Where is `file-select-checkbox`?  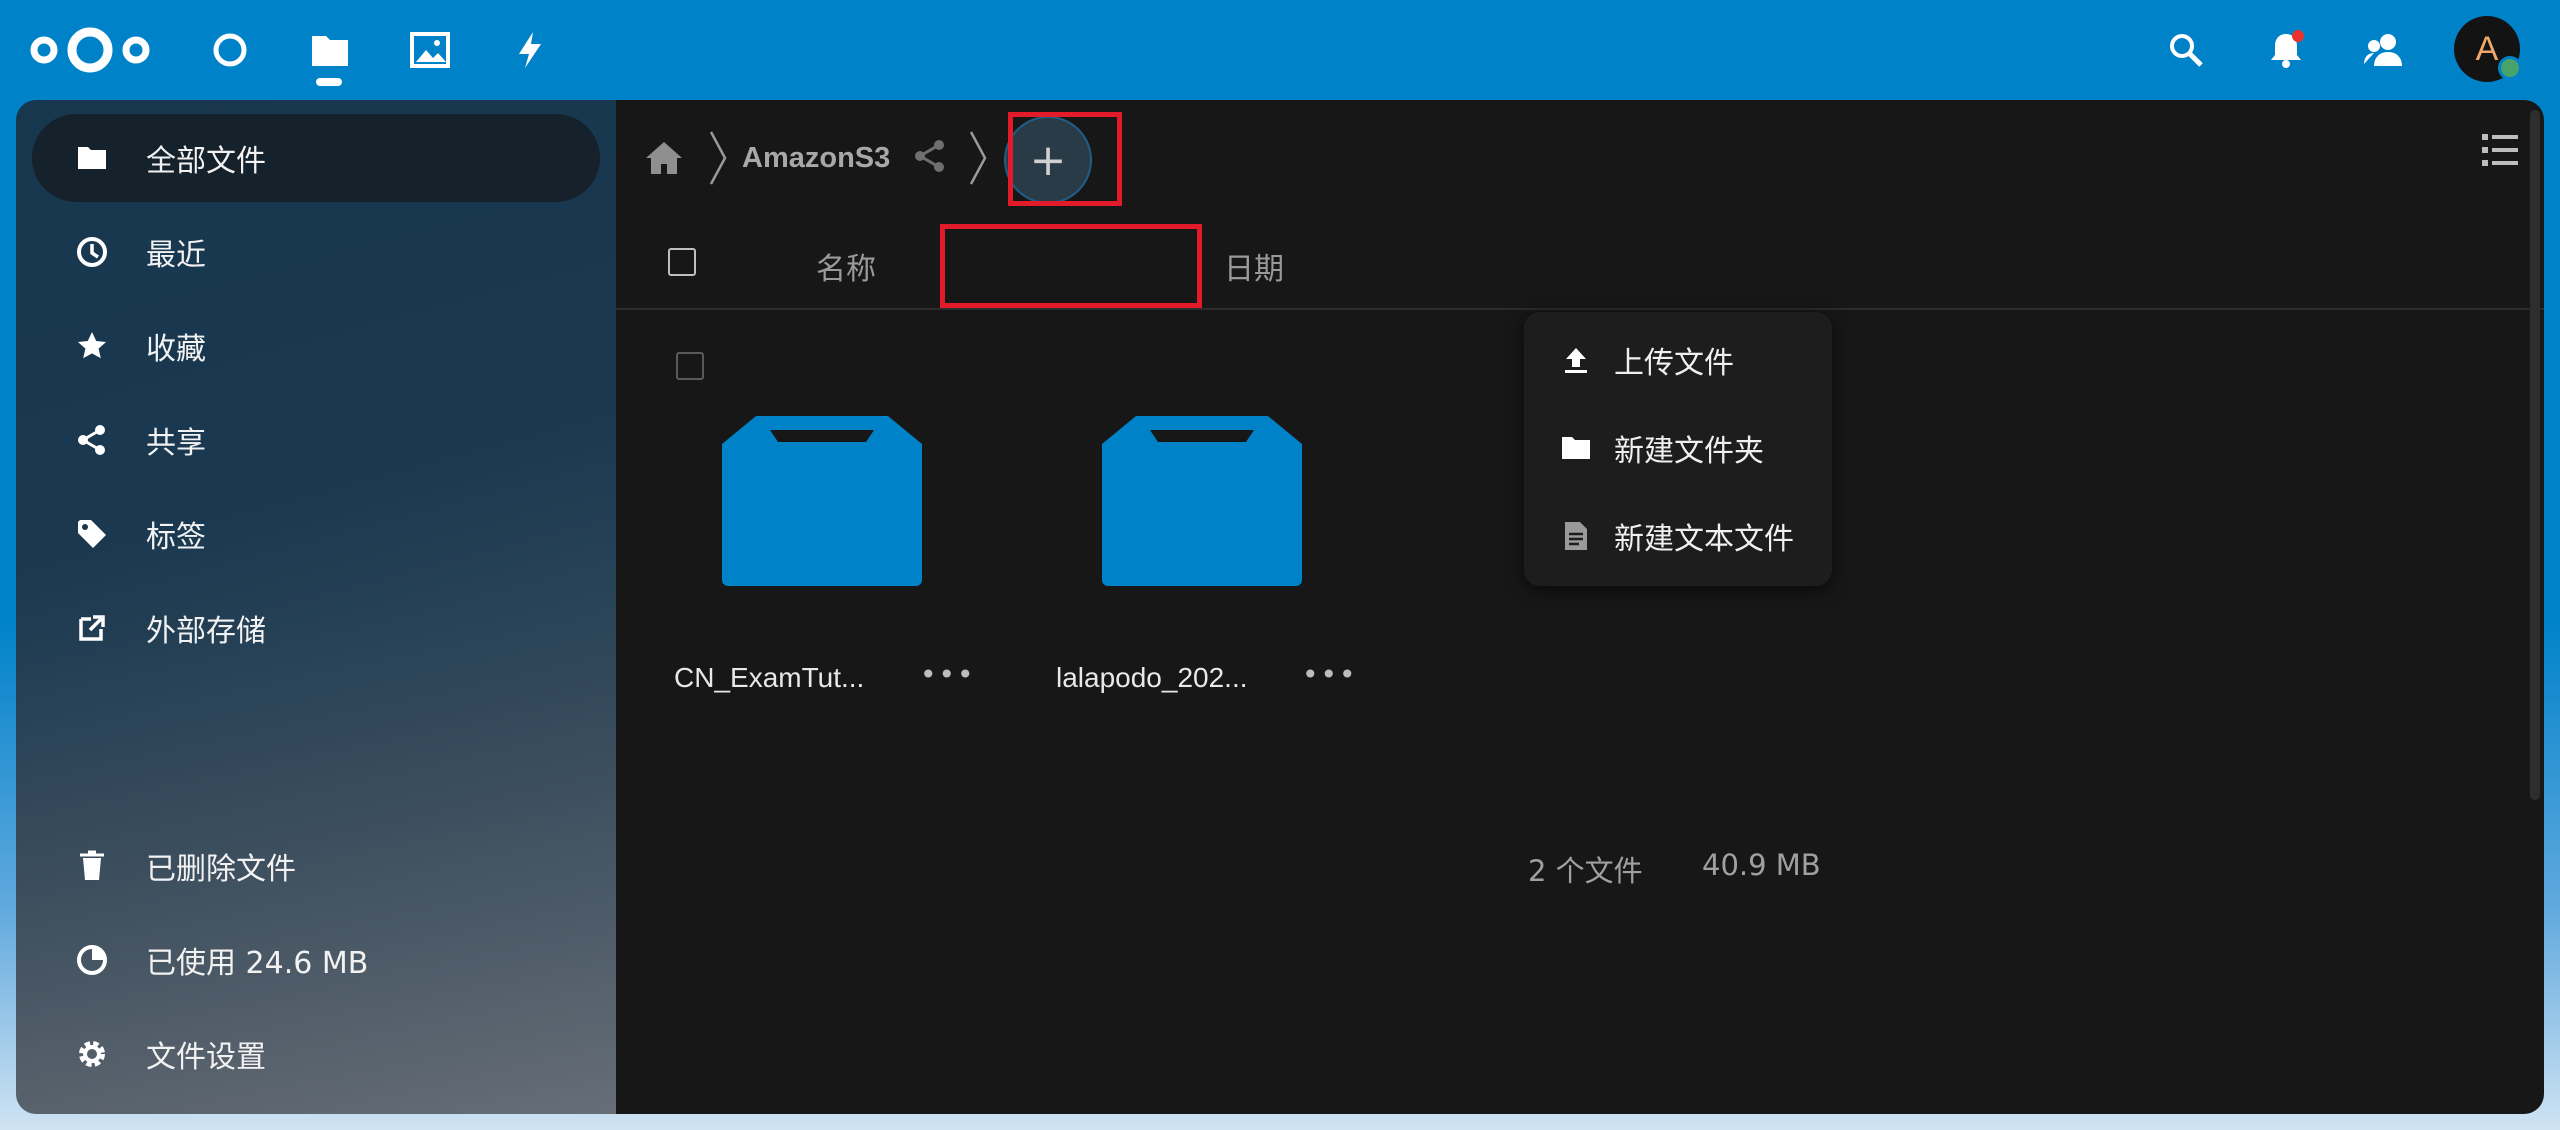
file-select-checkbox is located at coordinates (690, 366).